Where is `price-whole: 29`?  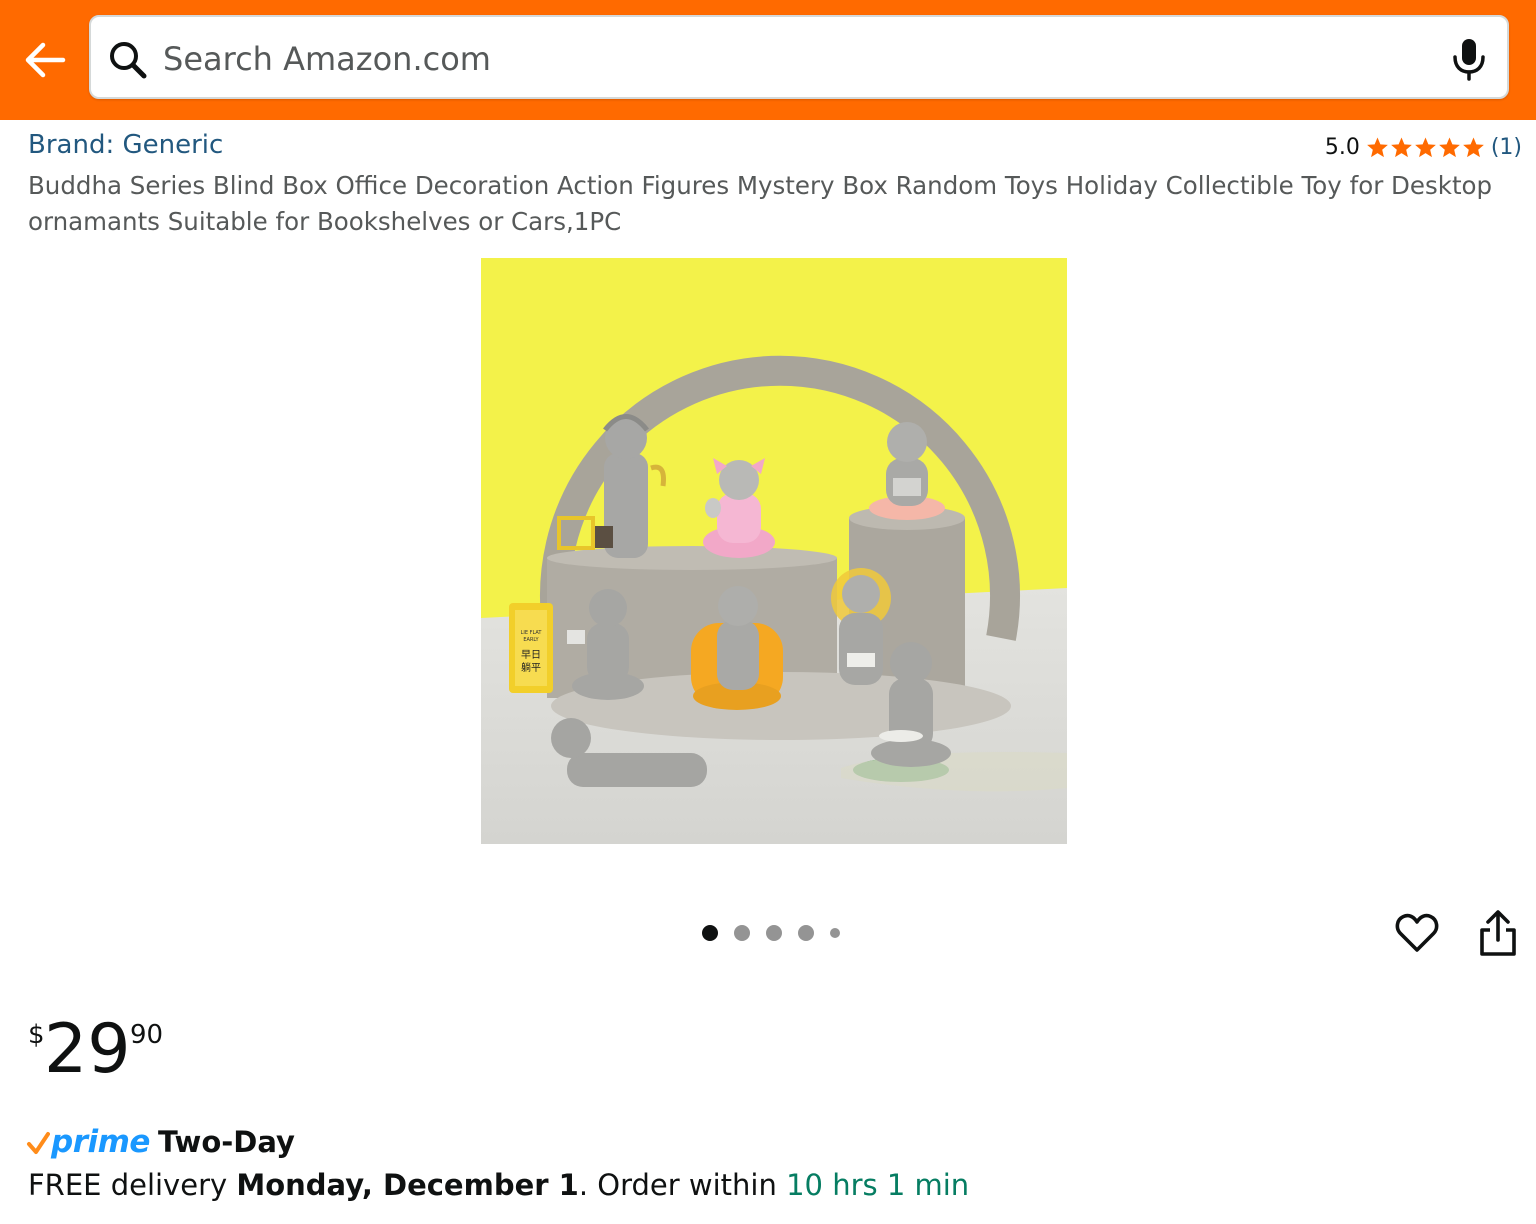 price-whole: 29 is located at coordinates (87, 1049).